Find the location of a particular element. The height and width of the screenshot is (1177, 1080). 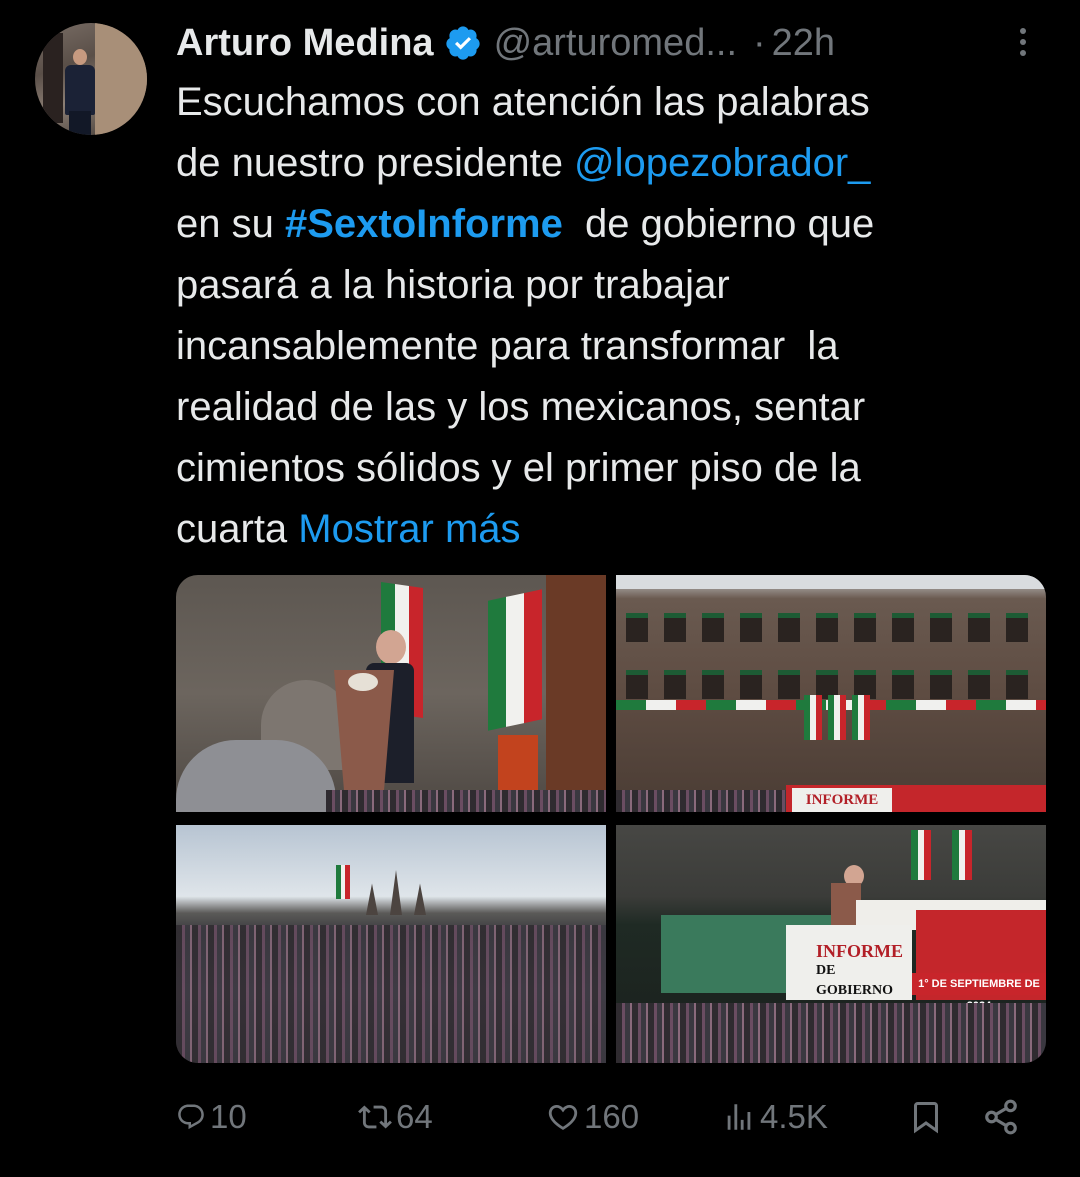

avatar-person-legs is located at coordinates (80, 123).